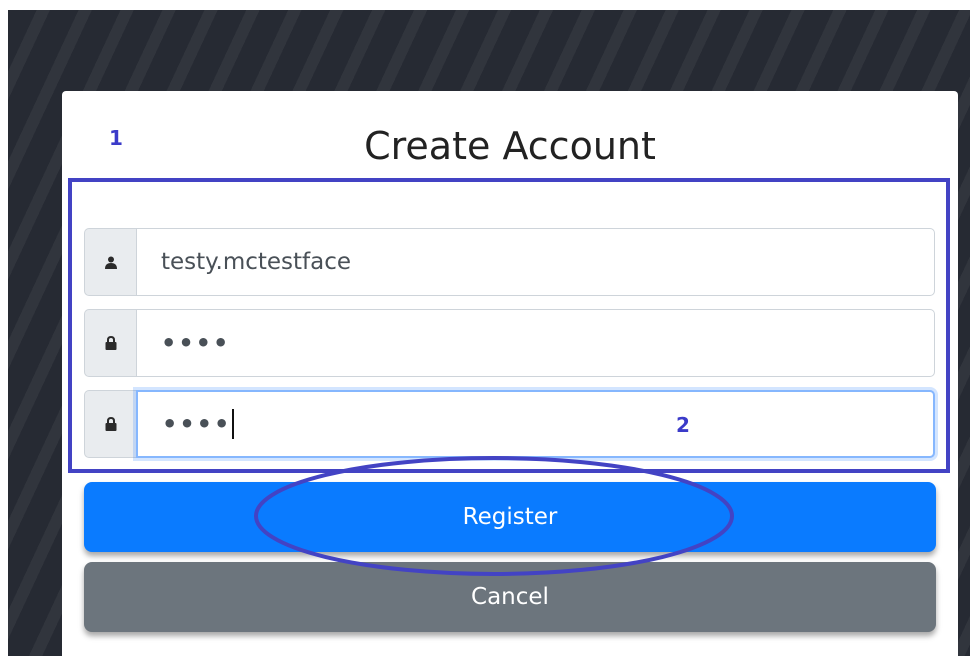 This screenshot has width=970, height=656. I want to click on password-input: ••••, so click(535, 343).